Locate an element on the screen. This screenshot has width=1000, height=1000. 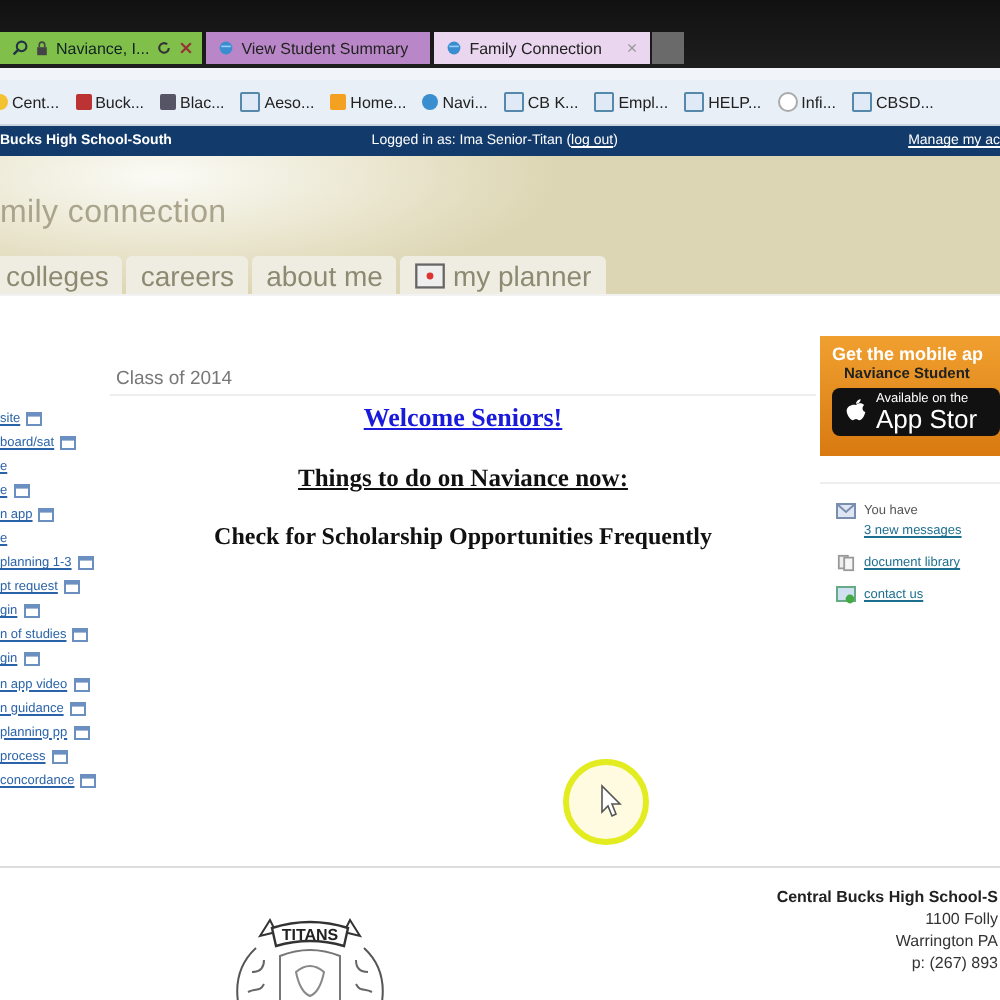
close-icon is located at coordinates (185, 48).